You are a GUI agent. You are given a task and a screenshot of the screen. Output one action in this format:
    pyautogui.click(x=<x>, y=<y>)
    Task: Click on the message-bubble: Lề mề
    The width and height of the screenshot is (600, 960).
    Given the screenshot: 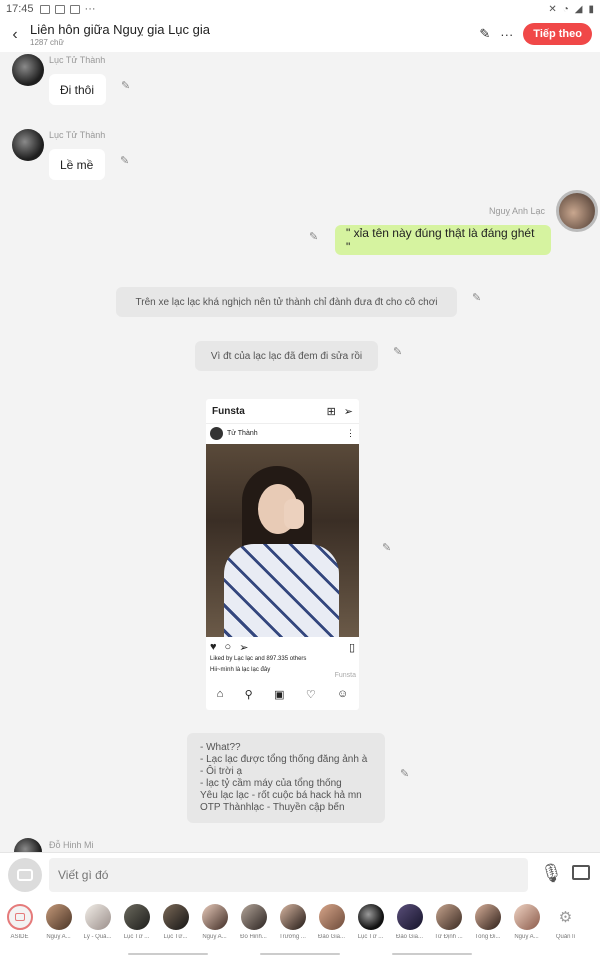 What is the action you would take?
    pyautogui.click(x=77, y=164)
    